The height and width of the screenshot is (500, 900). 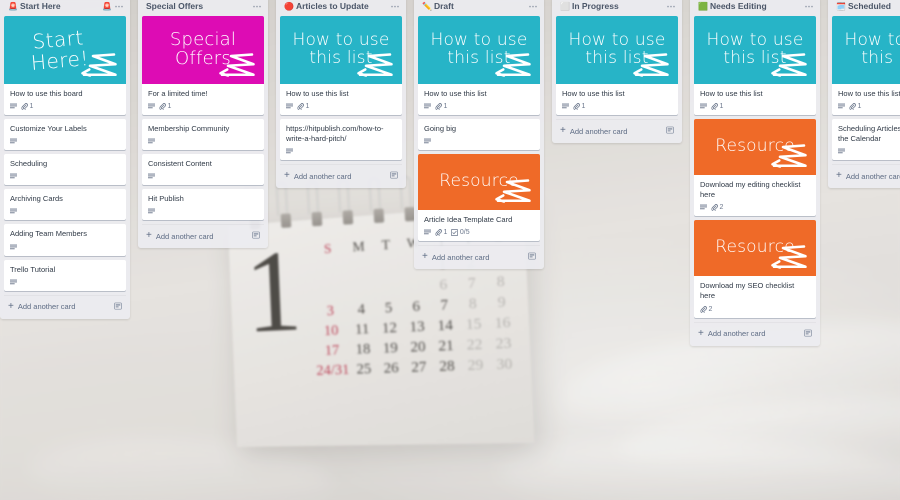 I want to click on card-cover-text: Resource, so click(x=755, y=146).